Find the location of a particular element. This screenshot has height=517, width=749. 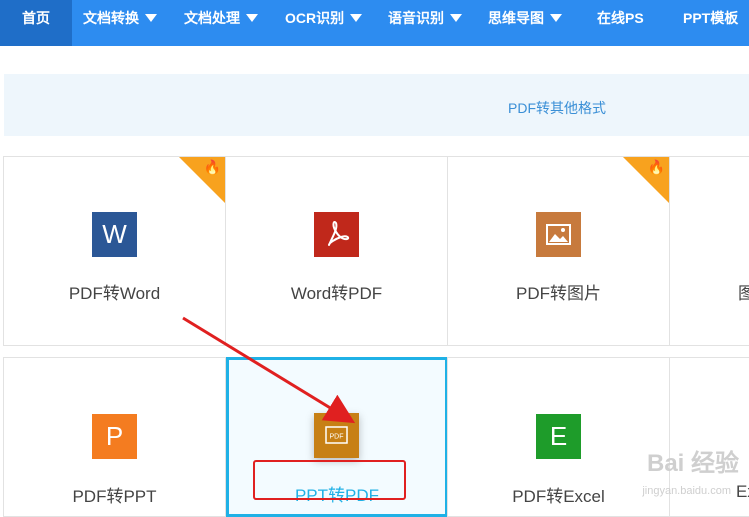

tool-card-pdf-to-word: 🔥 W PDF转Word is located at coordinates (114, 251).